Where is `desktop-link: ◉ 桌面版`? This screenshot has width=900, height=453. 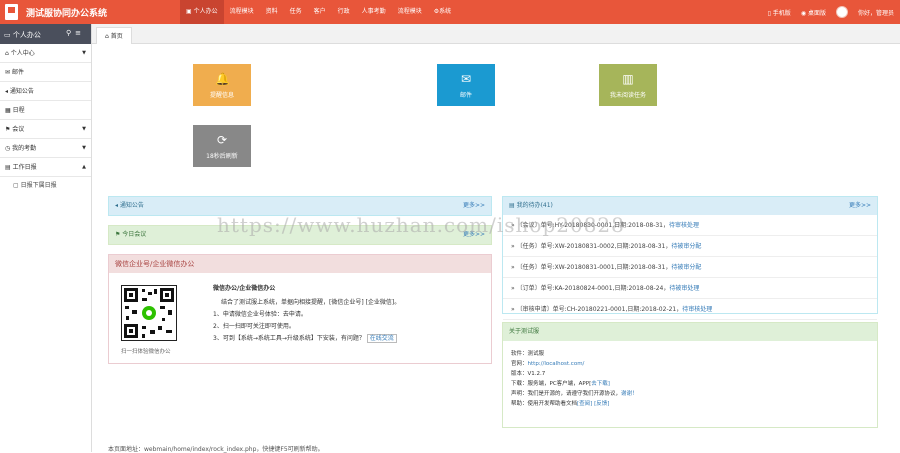 desktop-link: ◉ 桌面版 is located at coordinates (813, 12).